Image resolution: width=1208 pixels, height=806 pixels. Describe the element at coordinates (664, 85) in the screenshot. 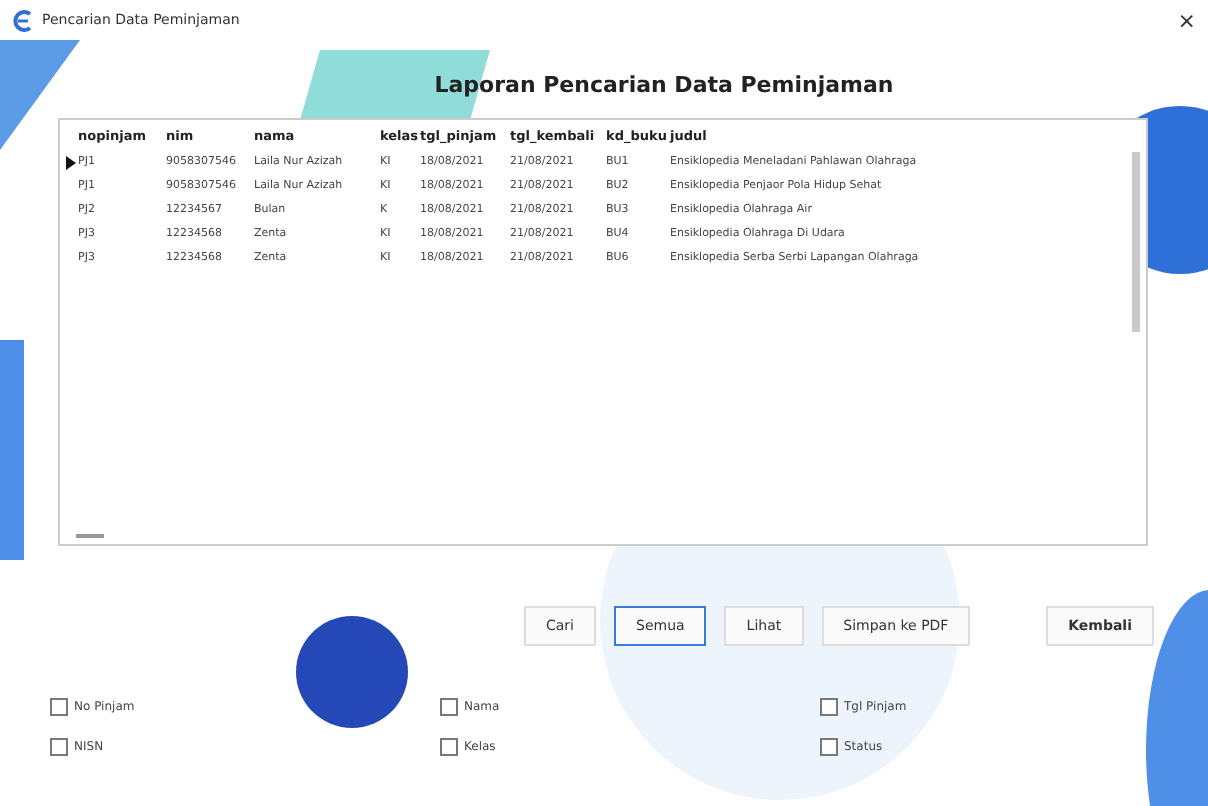

I see `report-heading: Laporan Pencarian Data Peminjaman` at that location.